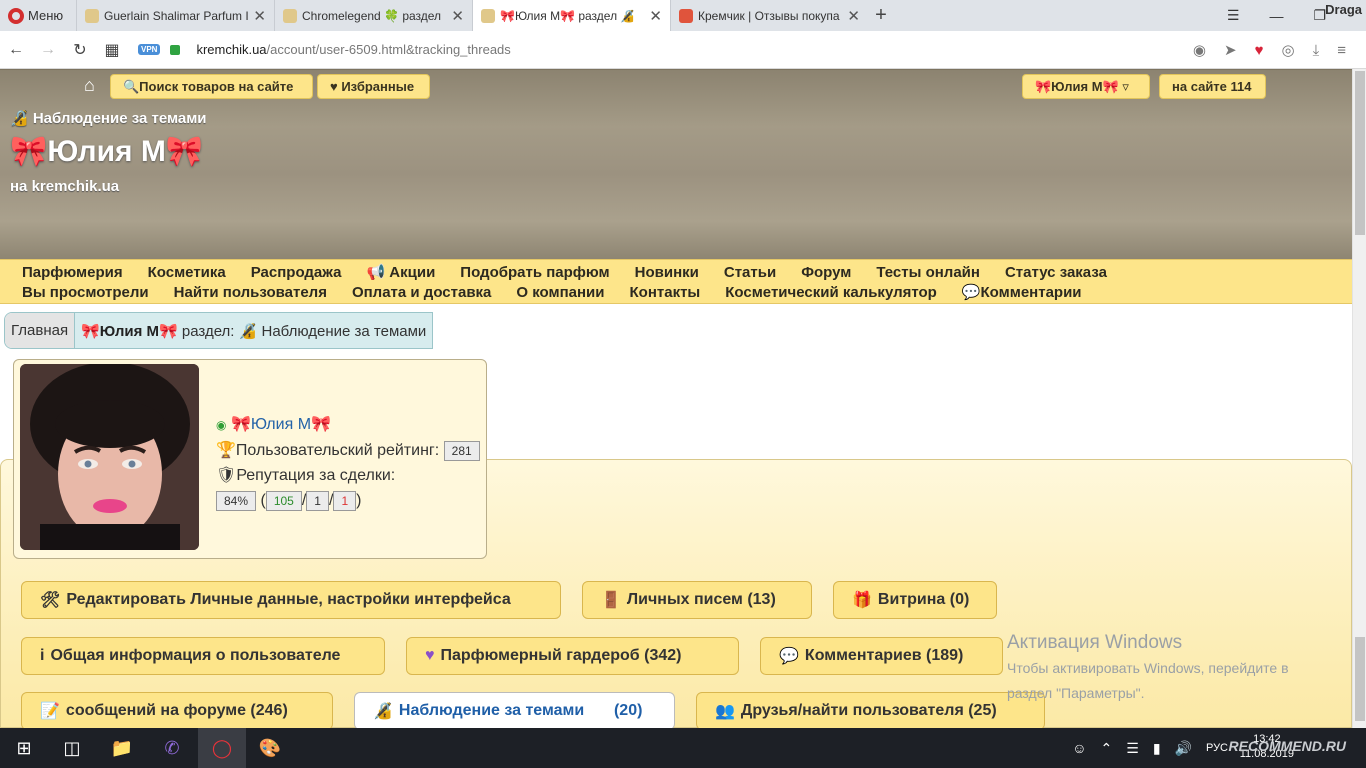 Image resolution: width=1366 pixels, height=768 pixels. What do you see at coordinates (1288, 50) in the screenshot?
I see `easy-setup-icon: ◎` at bounding box center [1288, 50].